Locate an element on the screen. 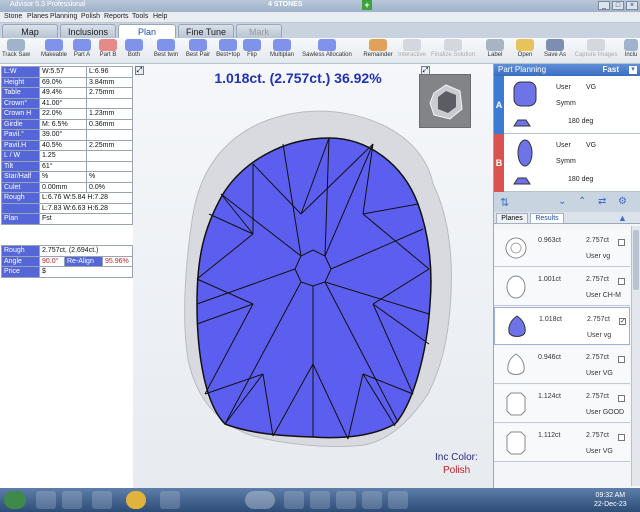 This screenshot has height=512, width=640. zoom-out-icon is located at coordinates (320, 500).